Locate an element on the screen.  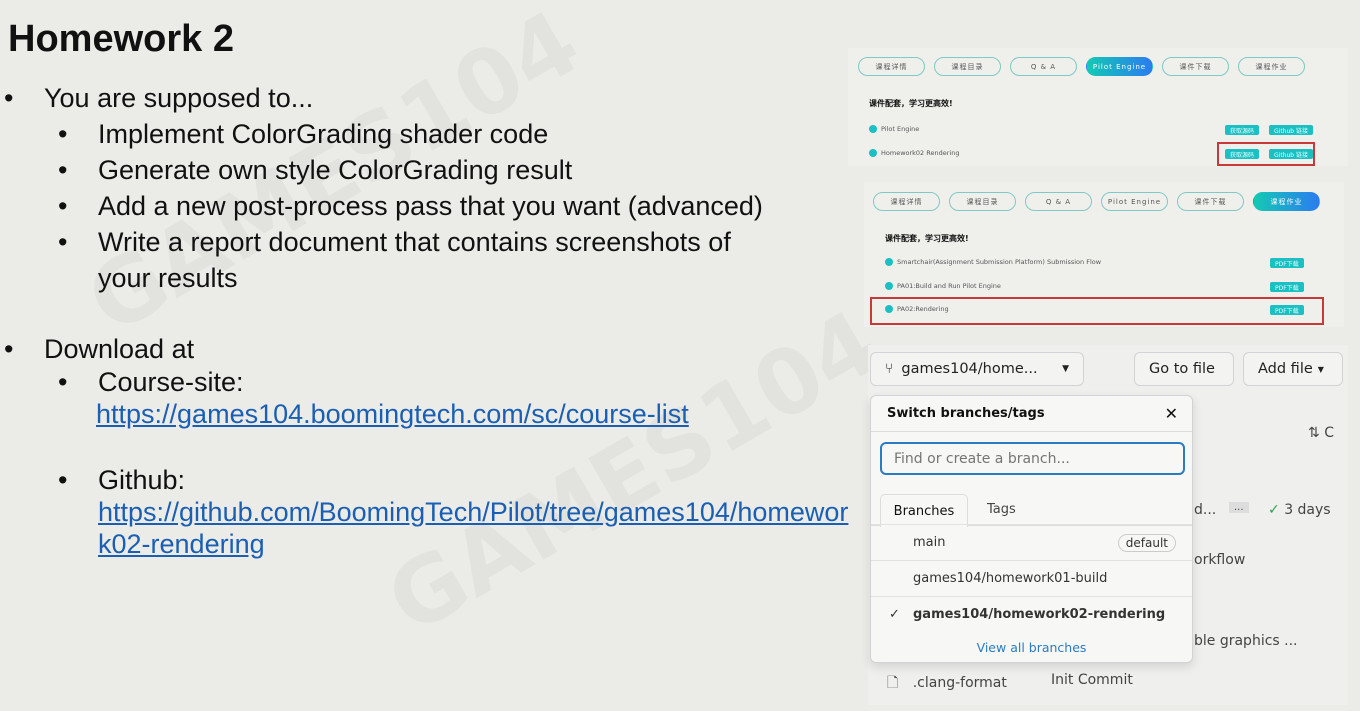
view-all-branches-link: View all branches is located at coordinates (1031, 647).